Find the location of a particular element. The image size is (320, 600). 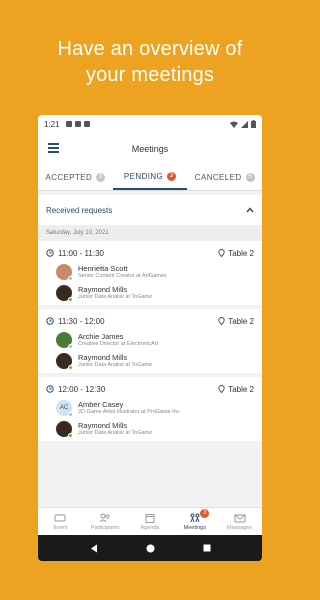

meeting-time: 11:00 - 11:30 is located at coordinates (81, 253).